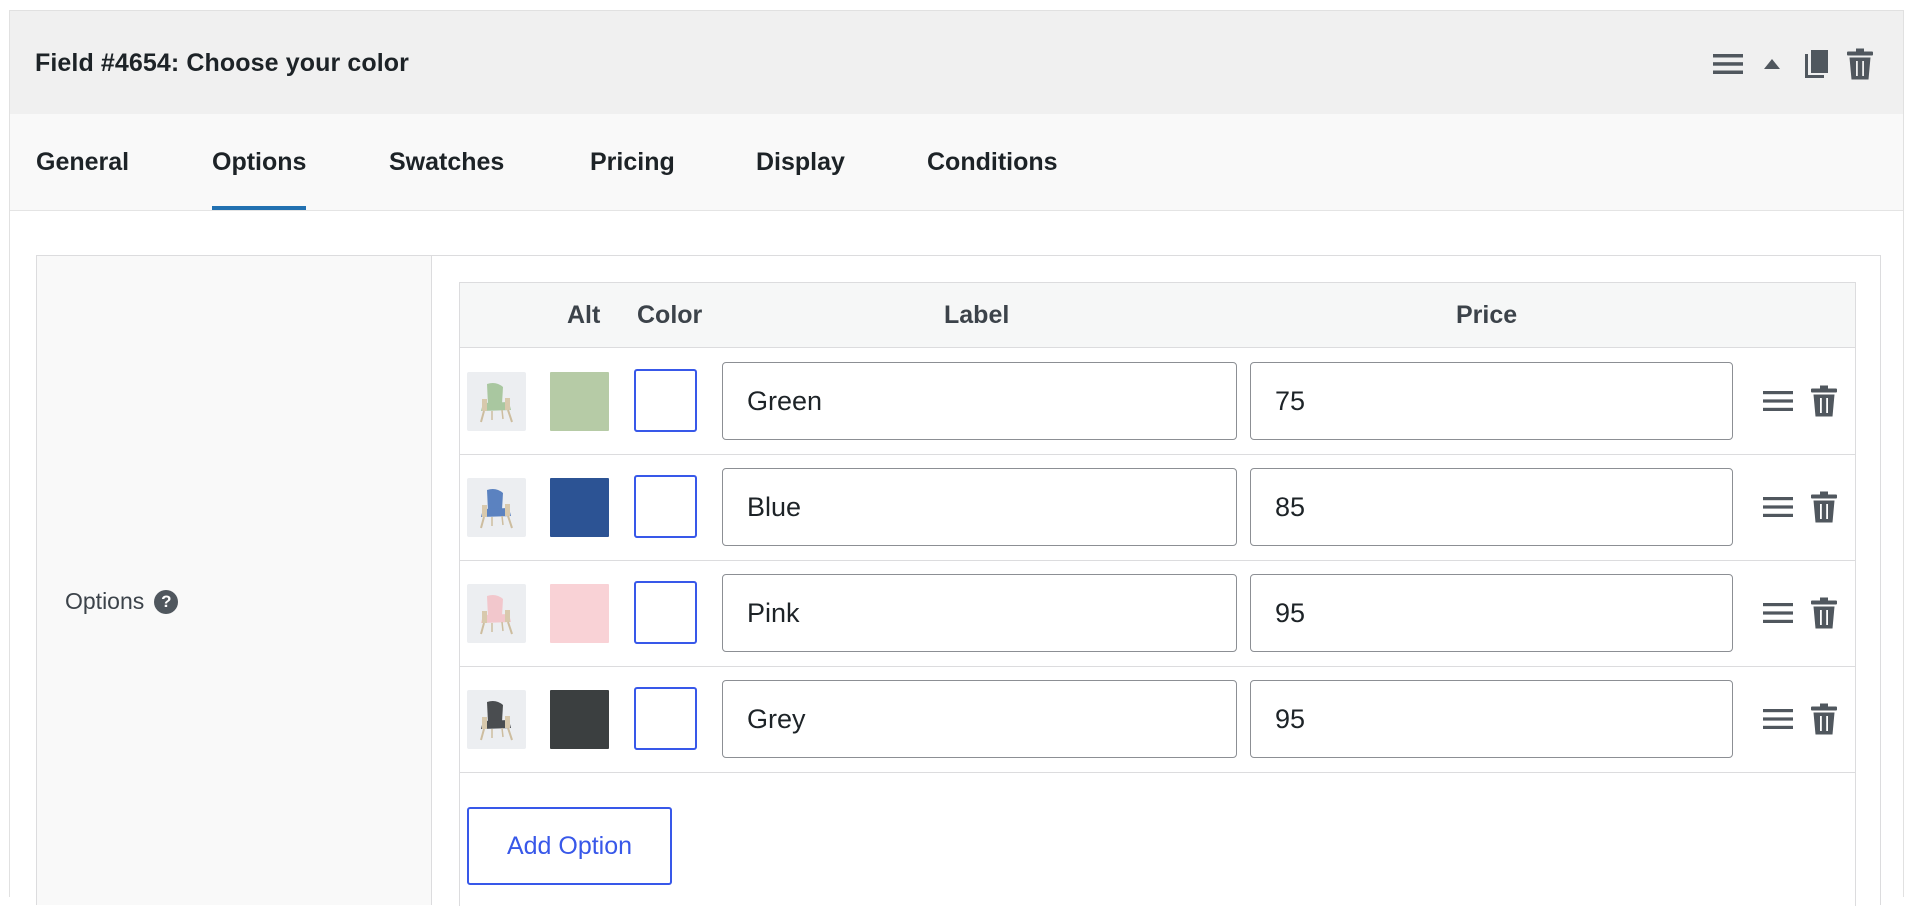 The height and width of the screenshot is (906, 1920). What do you see at coordinates (979, 719) in the screenshot?
I see `option-label-input: Grey` at bounding box center [979, 719].